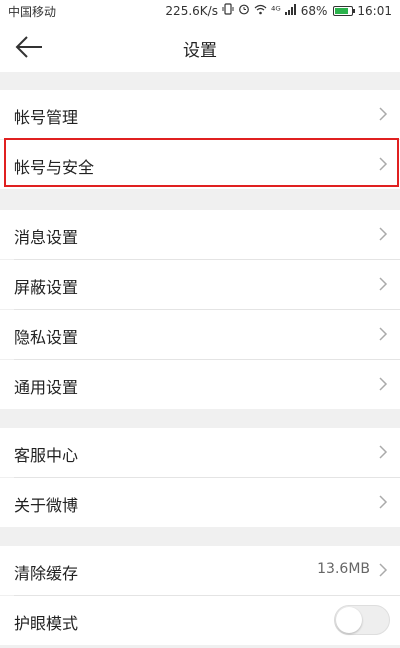 The width and height of the screenshot is (400, 648). What do you see at coordinates (200, 620) in the screenshot?
I see `settings-item-eye-care-mode: 护眼模式` at bounding box center [200, 620].